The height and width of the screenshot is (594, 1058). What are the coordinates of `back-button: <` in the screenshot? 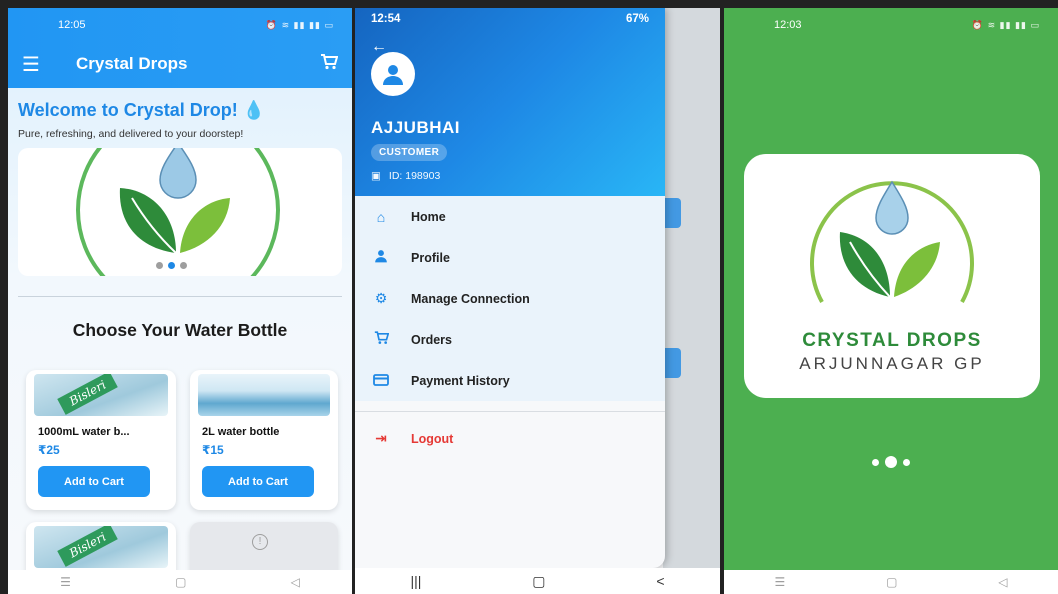 It's located at (660, 581).